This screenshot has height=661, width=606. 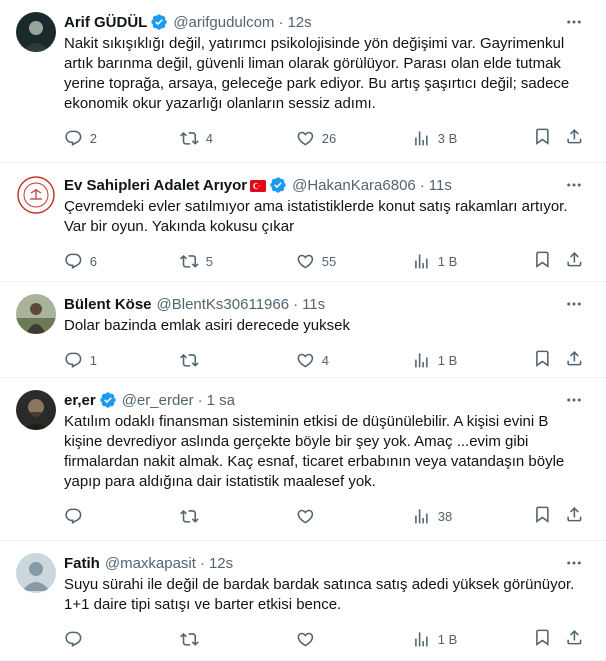 I want to click on action-bar: 2 4 26 3 B, so click(x=327, y=138).